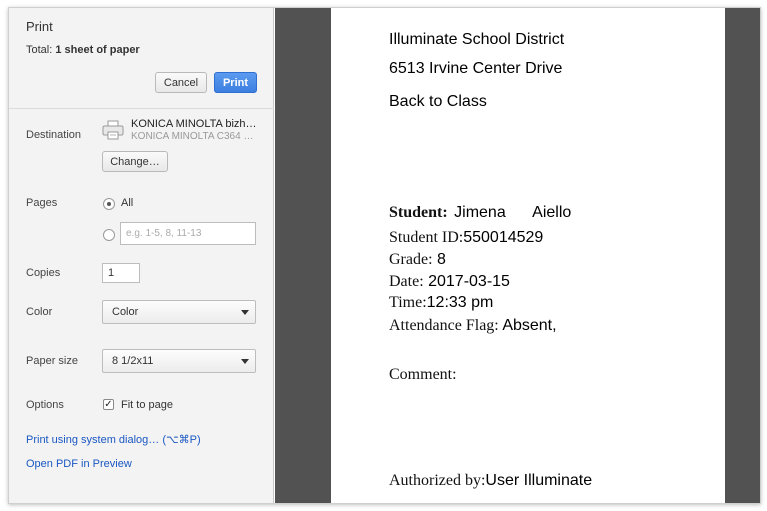 The image size is (767, 511). What do you see at coordinates (45, 405) in the screenshot?
I see `options-label: Options` at bounding box center [45, 405].